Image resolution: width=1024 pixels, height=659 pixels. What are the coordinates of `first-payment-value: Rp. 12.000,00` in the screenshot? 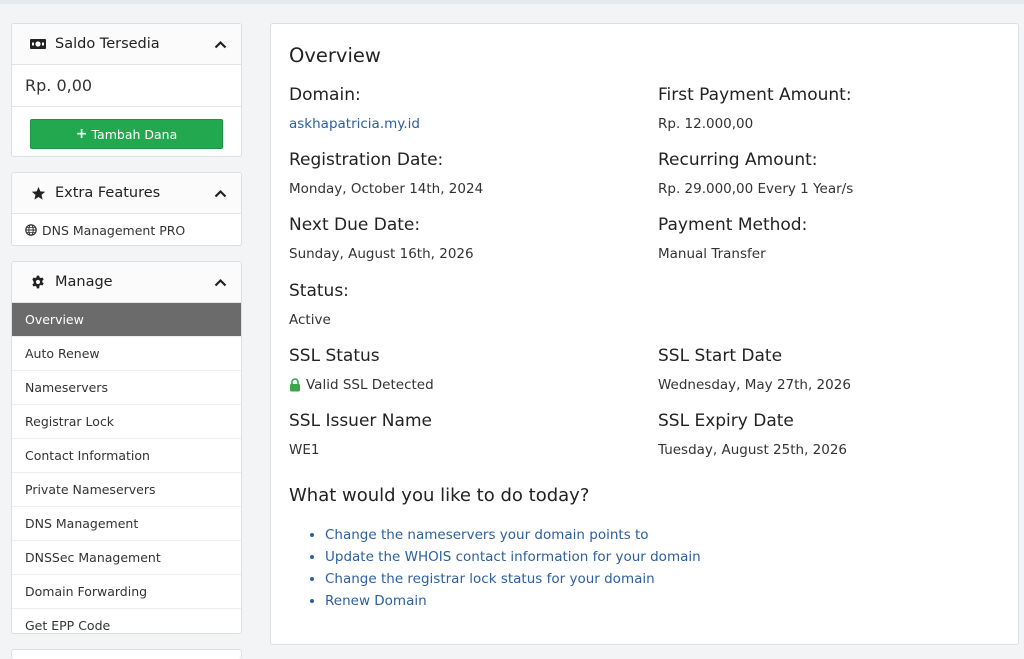 It's located at (706, 124).